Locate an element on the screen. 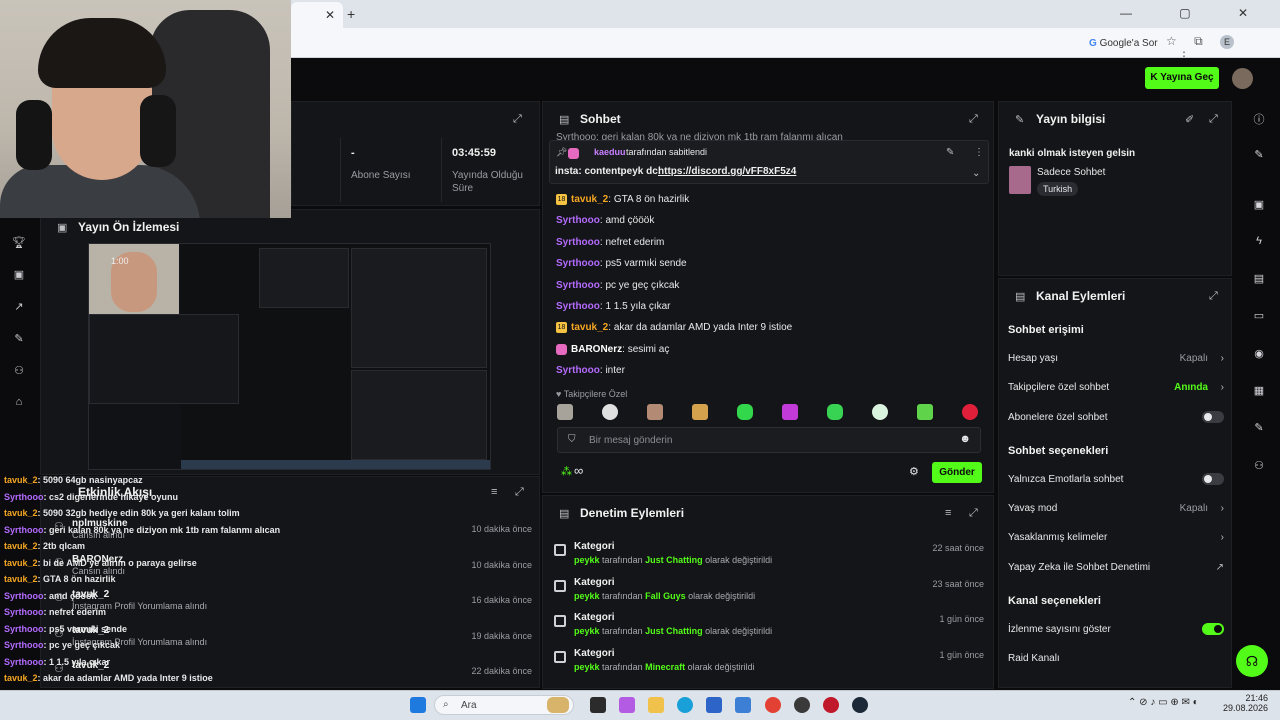 The width and height of the screenshot is (1280, 720). setting-value: Kapalı is located at coordinates (1193, 358).